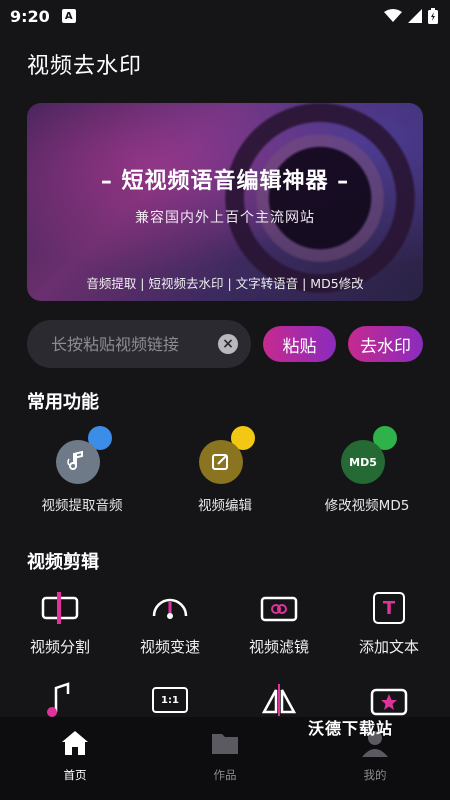 The height and width of the screenshot is (800, 450). I want to click on feature-label: 修改视频MD5, so click(367, 506).